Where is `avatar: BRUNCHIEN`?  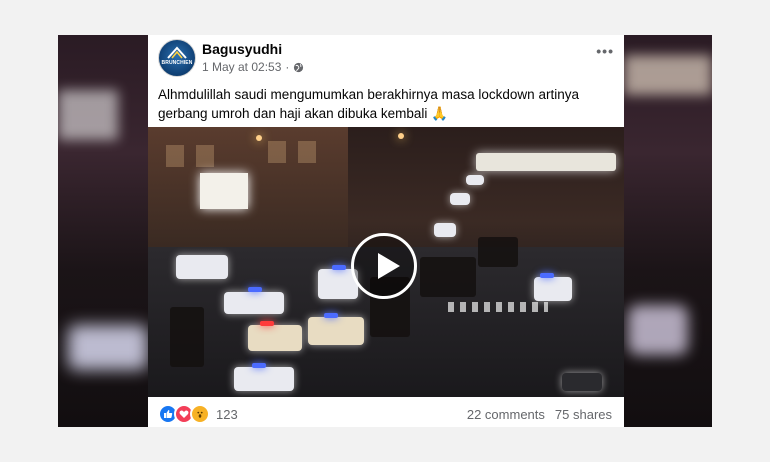 avatar: BRUNCHIEN is located at coordinates (177, 58).